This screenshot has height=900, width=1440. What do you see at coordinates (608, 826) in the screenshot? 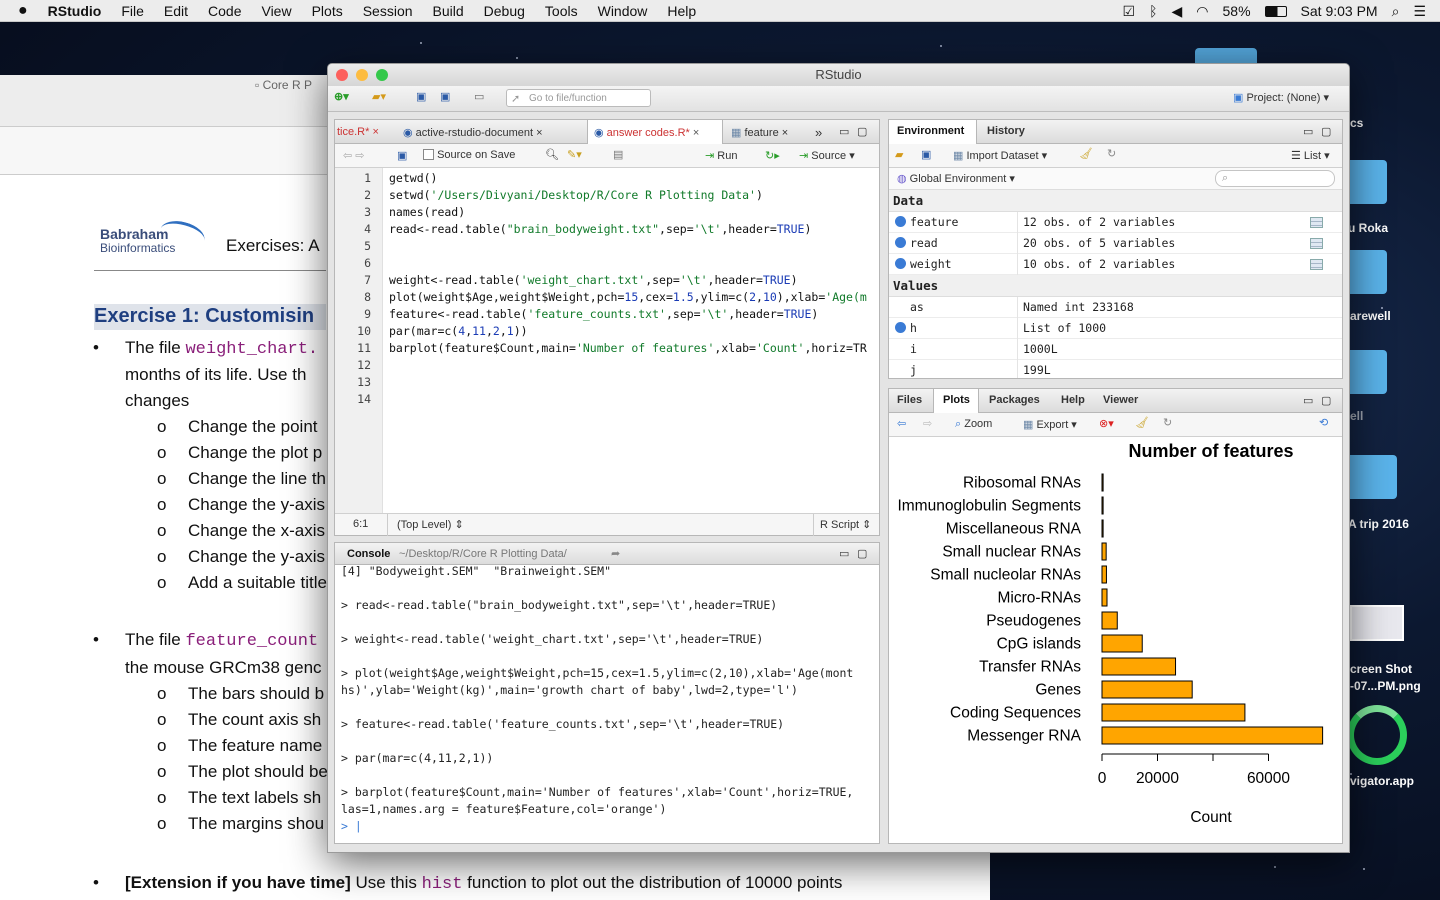
I see `console-prompt: > |` at bounding box center [608, 826].